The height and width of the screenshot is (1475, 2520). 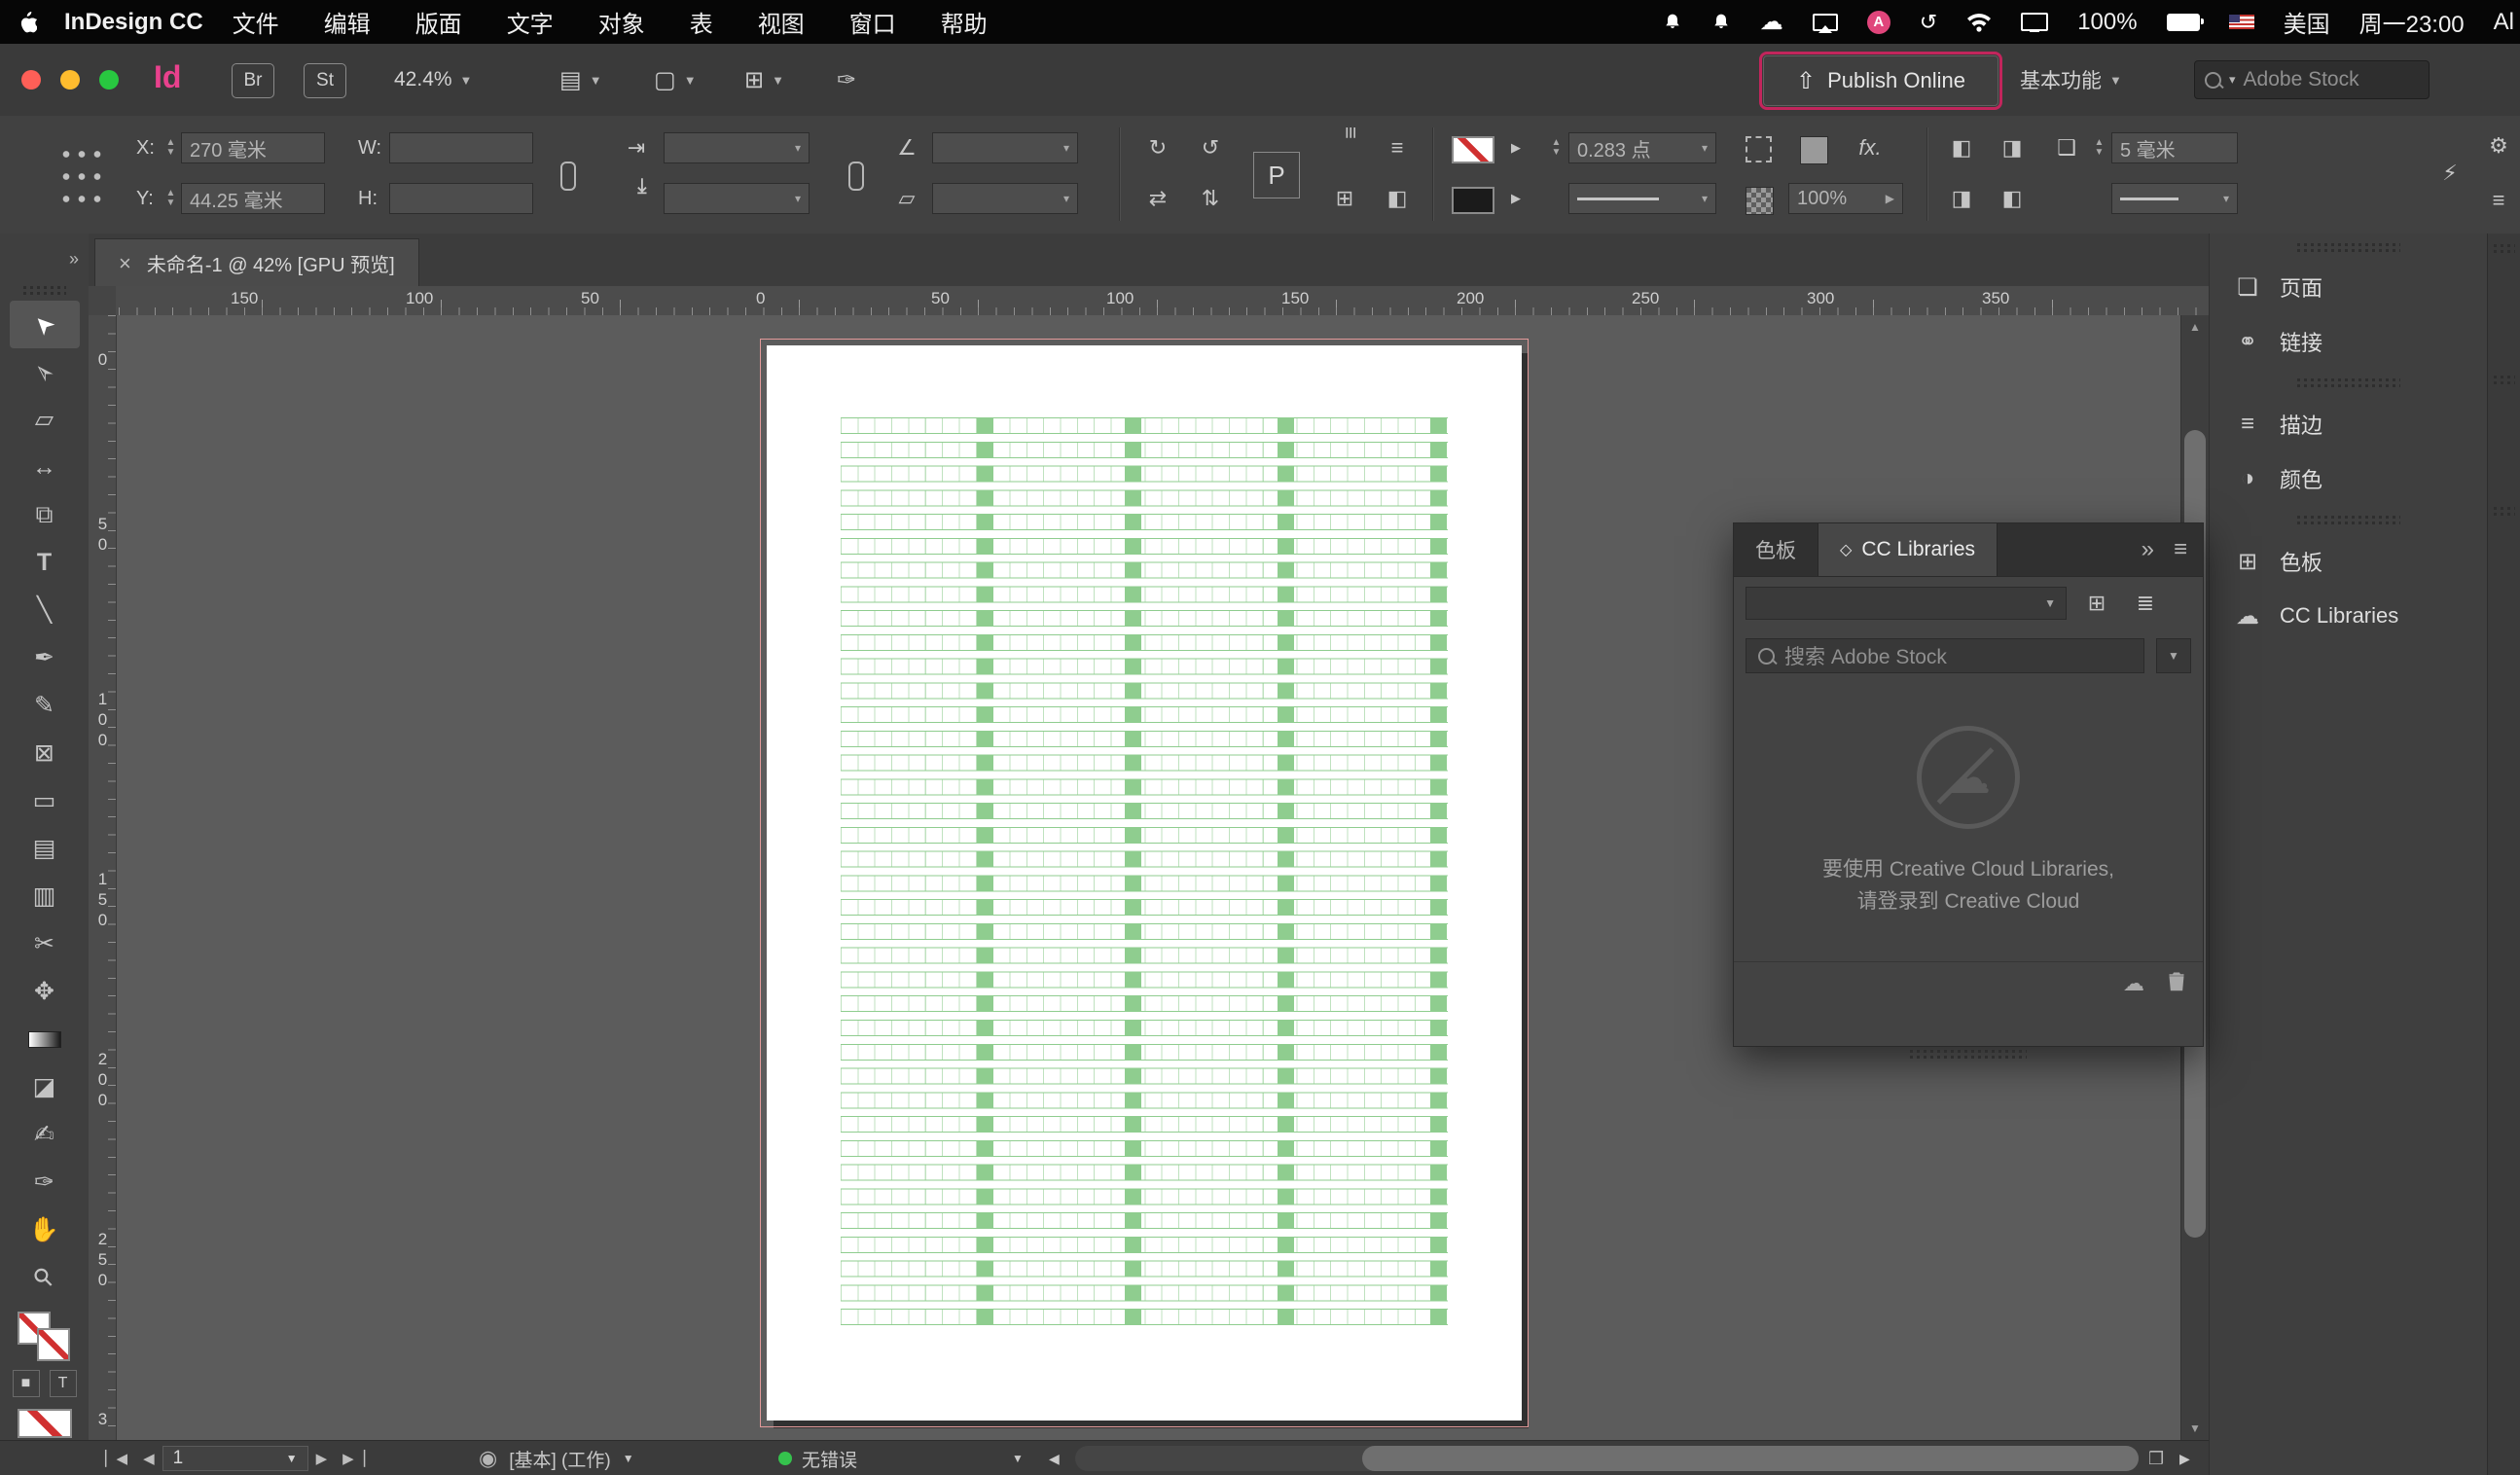 What do you see at coordinates (125, 263) in the screenshot?
I see `tab-close-icon: ×` at bounding box center [125, 263].